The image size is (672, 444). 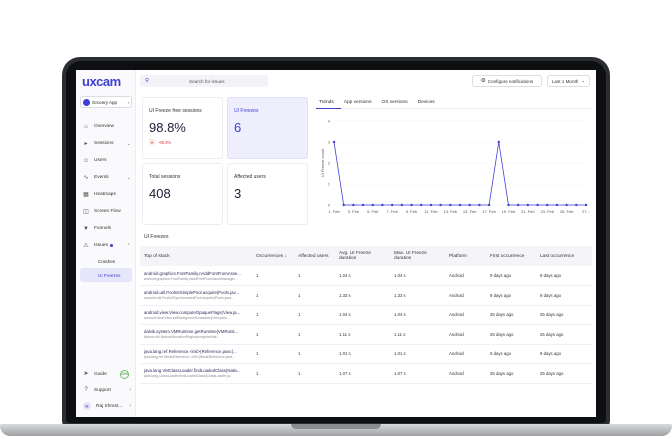 What do you see at coordinates (417, 373) in the screenshot?
I see `max-duration-cell: 1.07 s` at bounding box center [417, 373].